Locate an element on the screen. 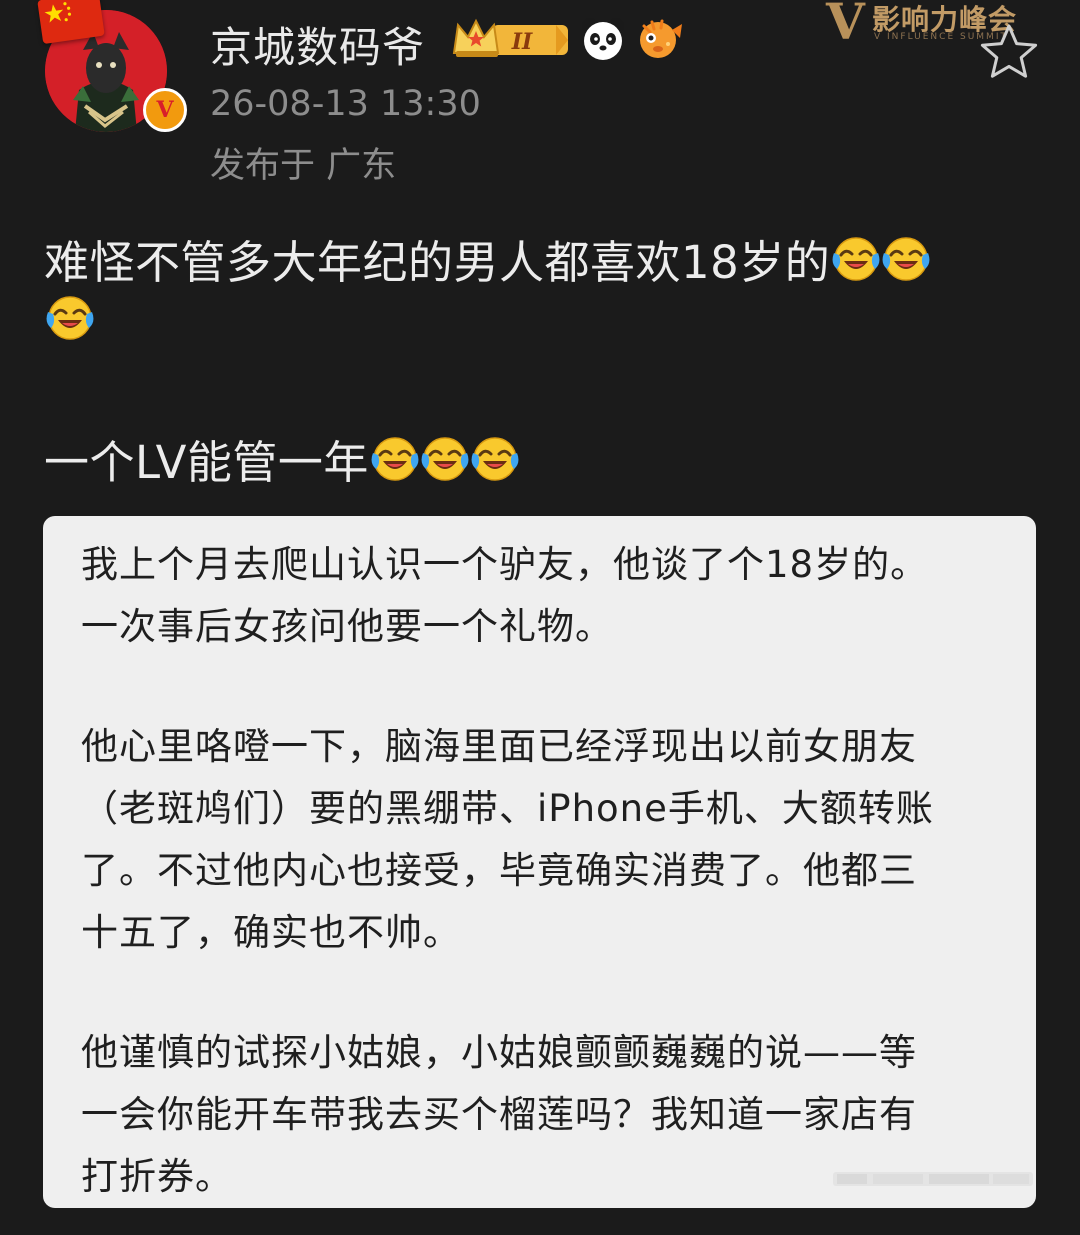  post-emoji-line is located at coordinates (69, 318).